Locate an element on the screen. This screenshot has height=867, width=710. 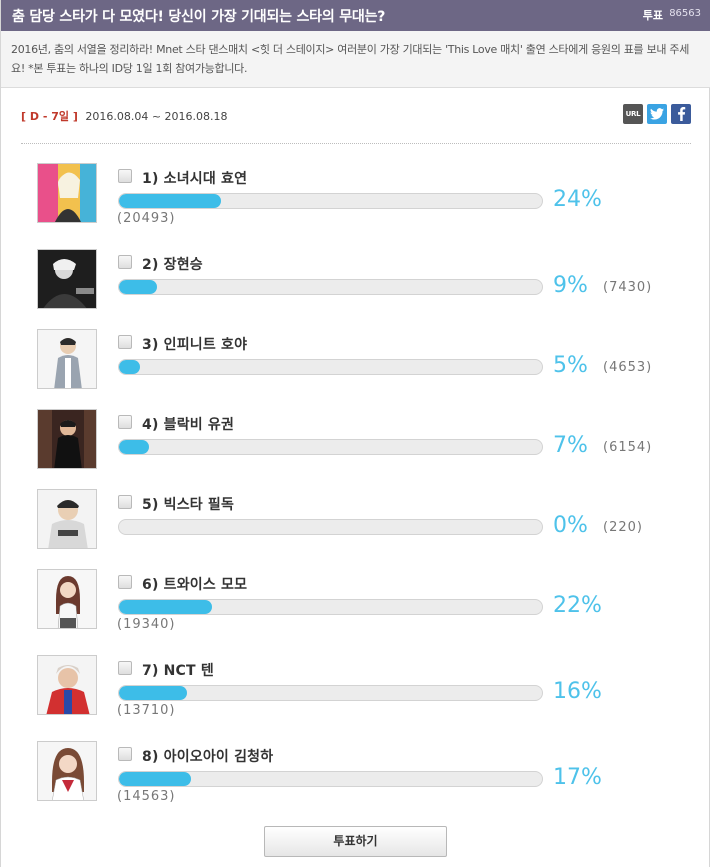
candidate-item: 8) 아이오아이 김청하 17% (14563) is located at coordinates (362, 772).